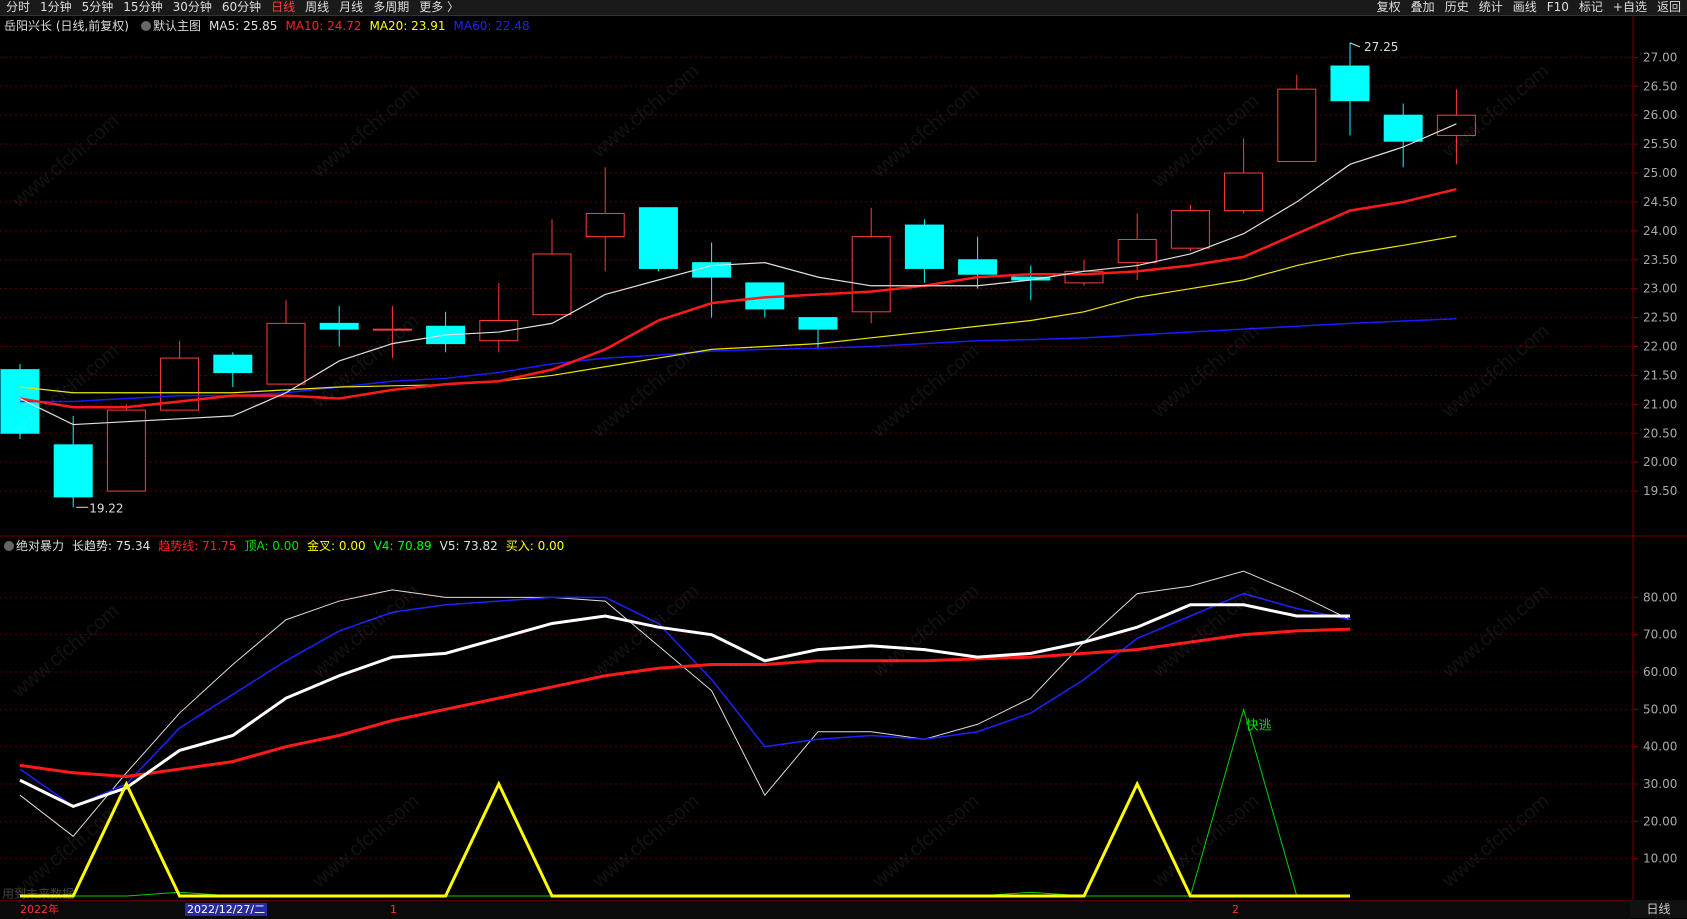  Describe the element at coordinates (1658, 909) in the screenshot. I see `period-tab-daily: 日线` at that location.